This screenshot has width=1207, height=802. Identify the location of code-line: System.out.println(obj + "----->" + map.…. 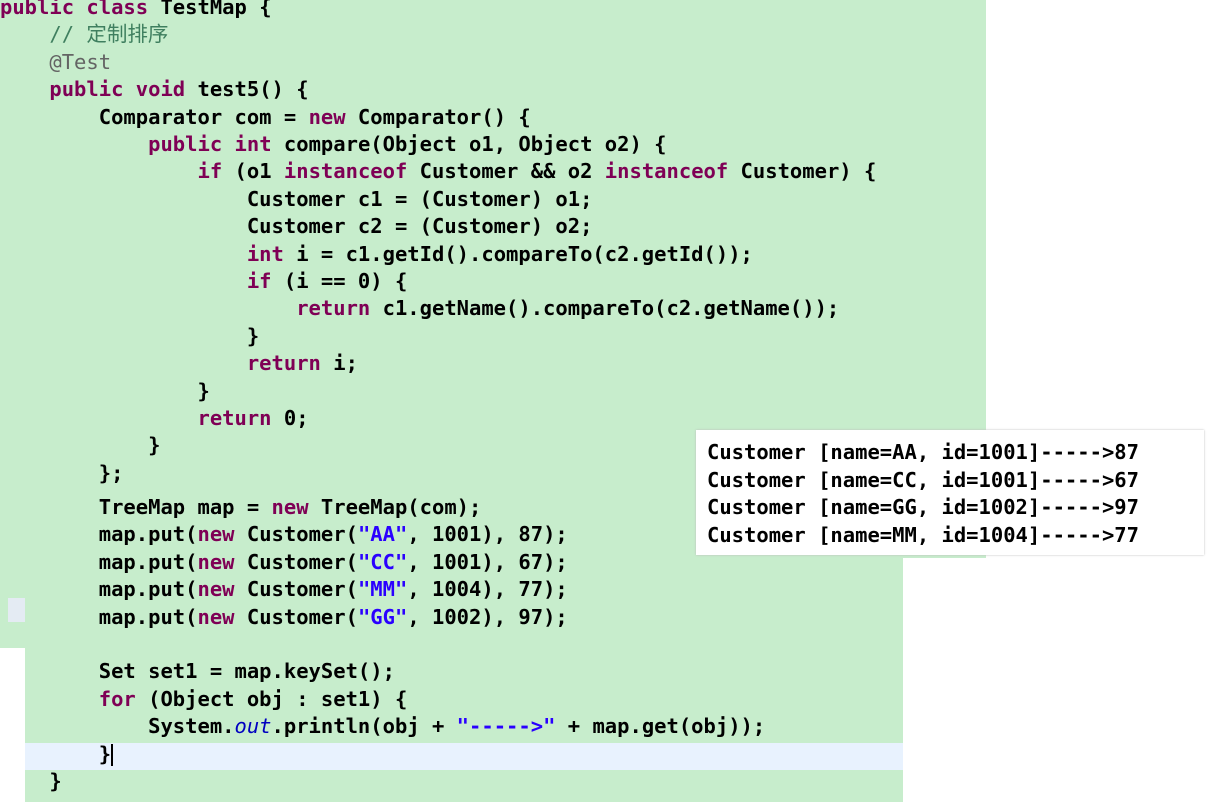
(395, 726).